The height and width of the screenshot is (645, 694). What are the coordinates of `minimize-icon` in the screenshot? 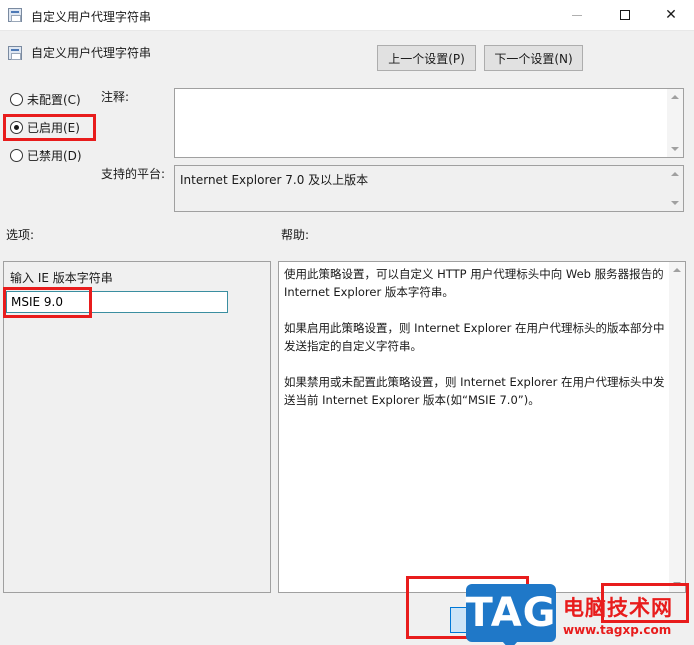 It's located at (577, 15).